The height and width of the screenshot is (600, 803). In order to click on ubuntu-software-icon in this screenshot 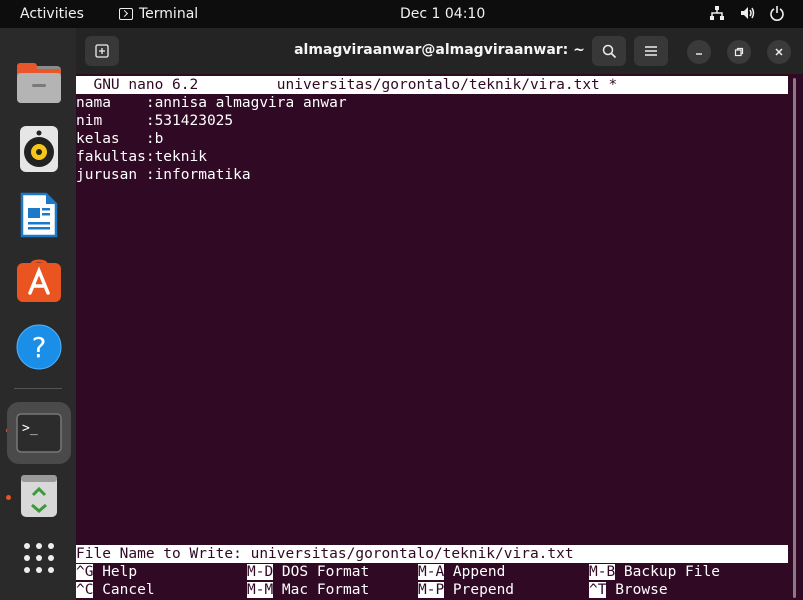, I will do `click(39, 280)`.